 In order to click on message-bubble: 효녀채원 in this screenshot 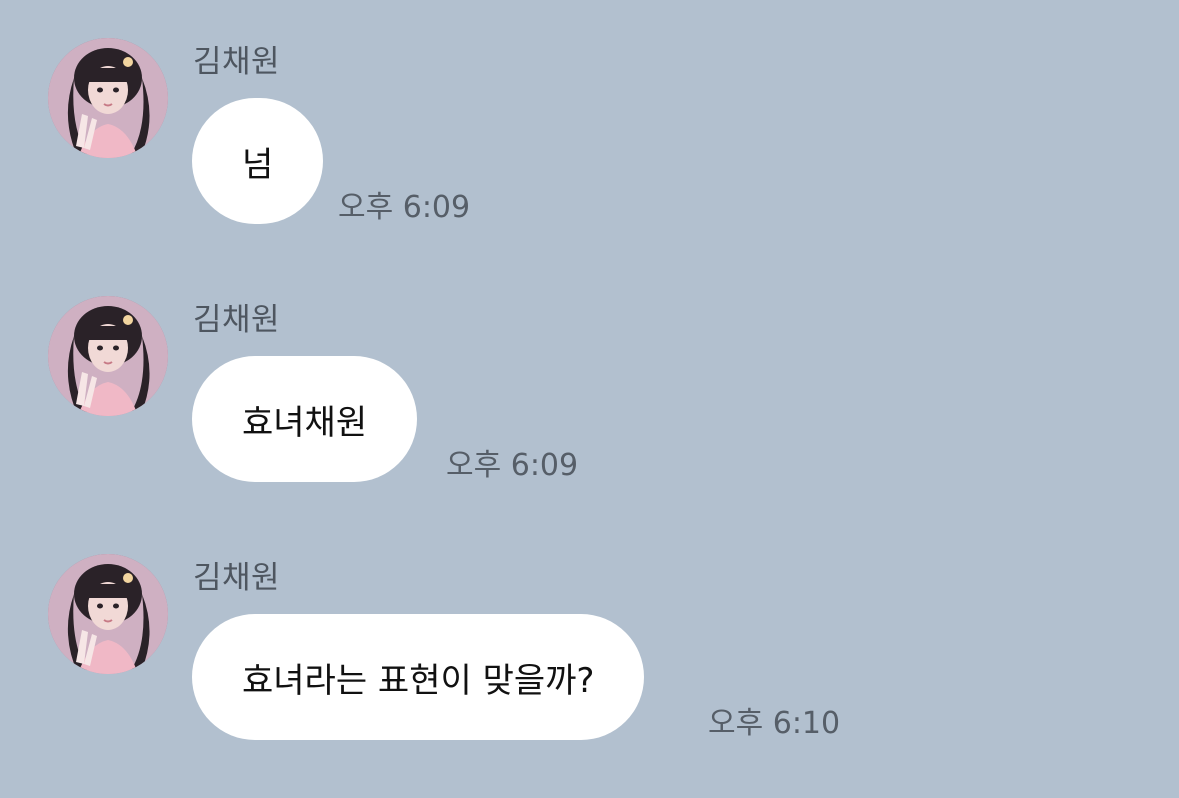, I will do `click(305, 419)`.